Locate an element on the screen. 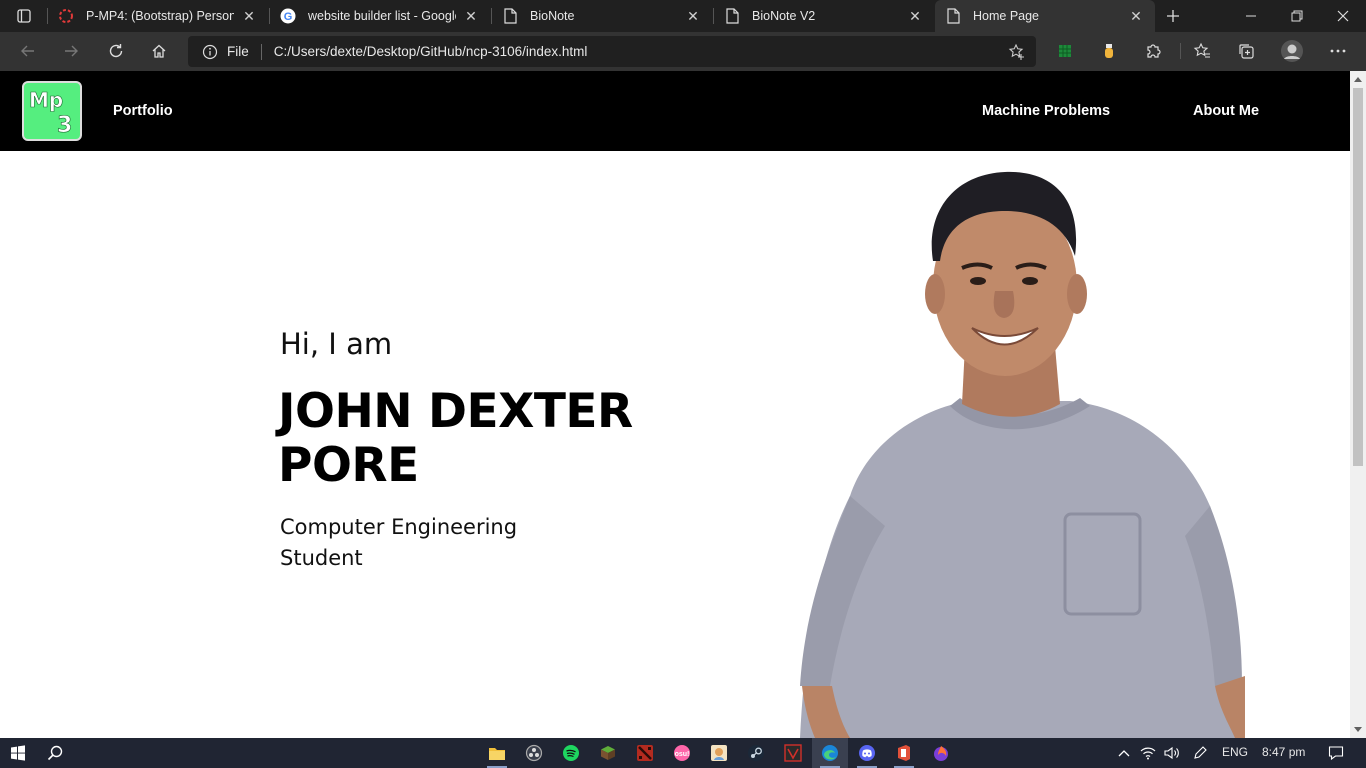 The width and height of the screenshot is (1366, 768). nav-portfolio-link: Portfolio is located at coordinates (143, 111).